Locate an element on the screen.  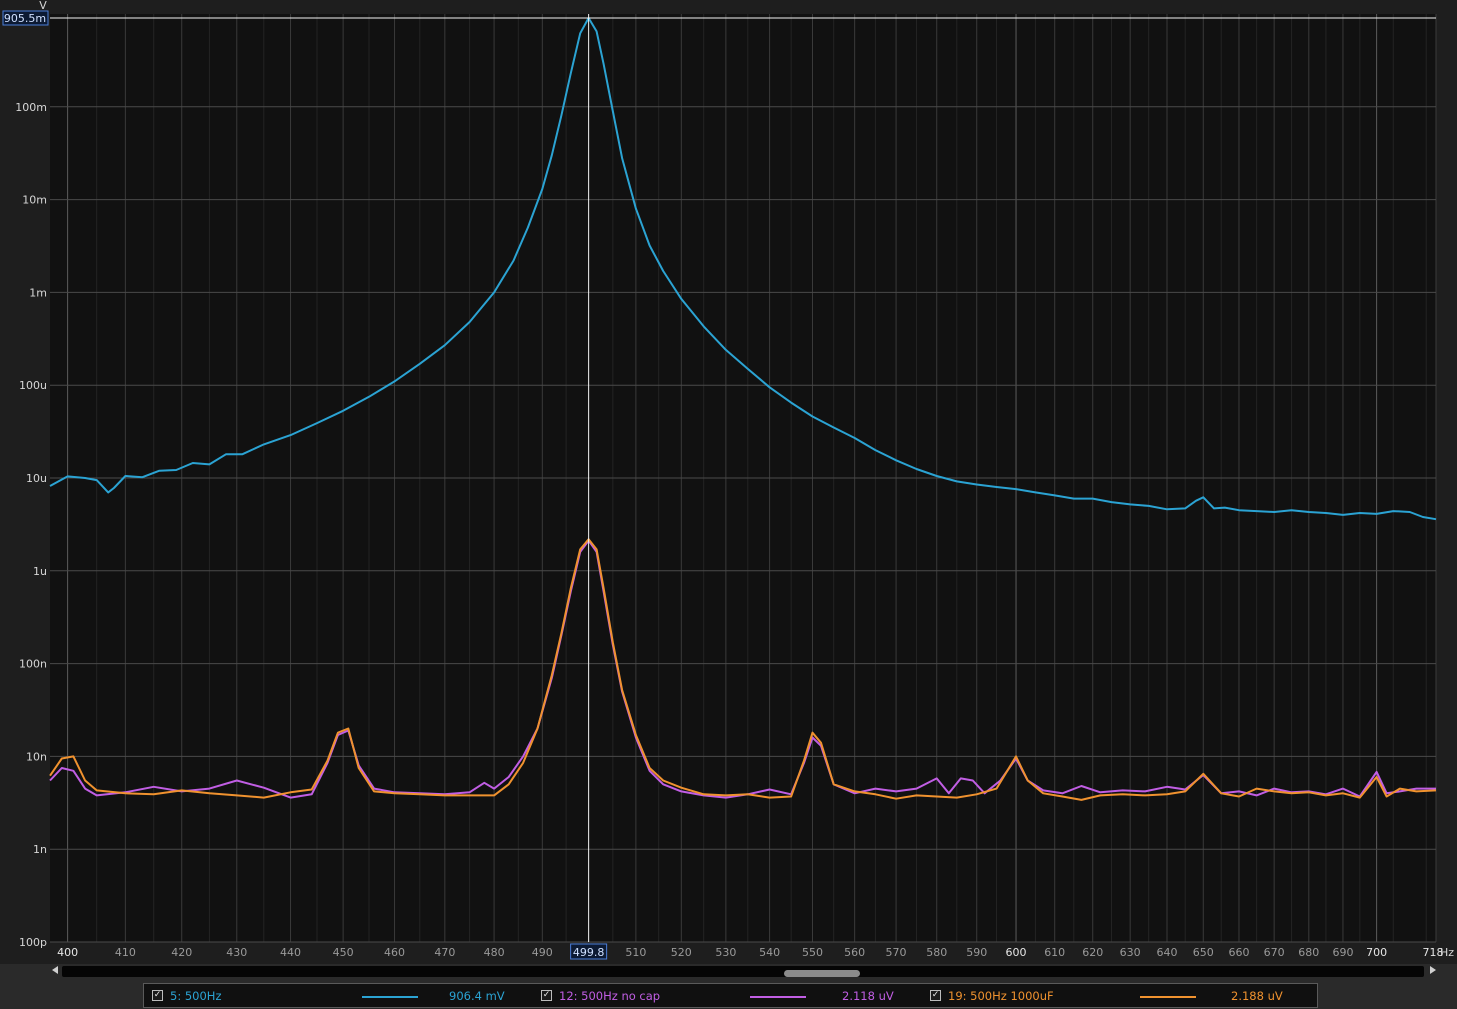
legend-readout: 2.188 uV is located at coordinates (1257, 996).